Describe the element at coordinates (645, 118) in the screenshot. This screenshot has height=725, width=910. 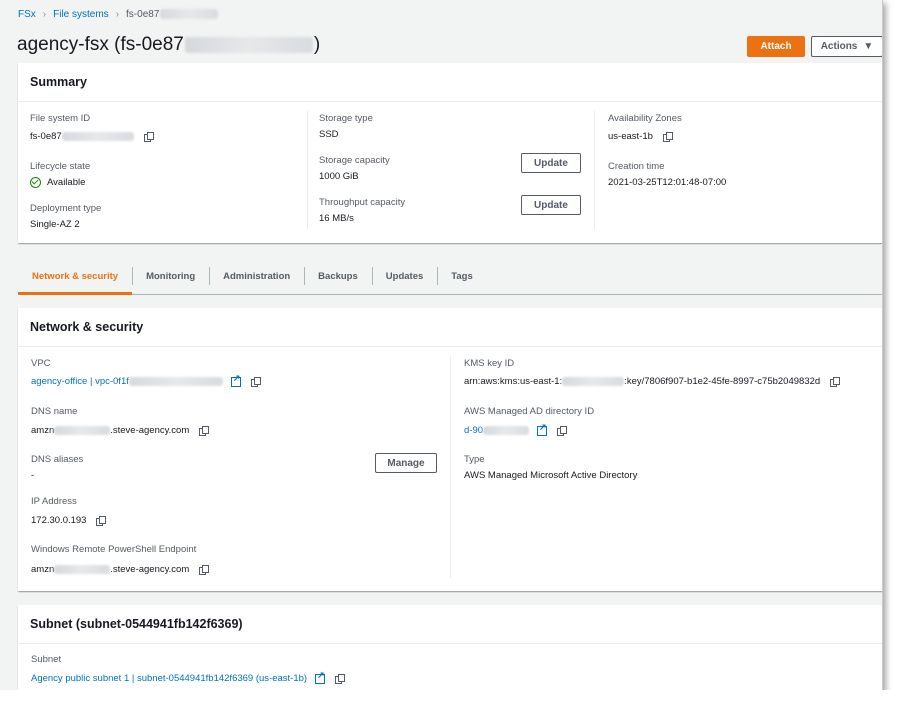
I see `az-label: Availability Zones` at that location.